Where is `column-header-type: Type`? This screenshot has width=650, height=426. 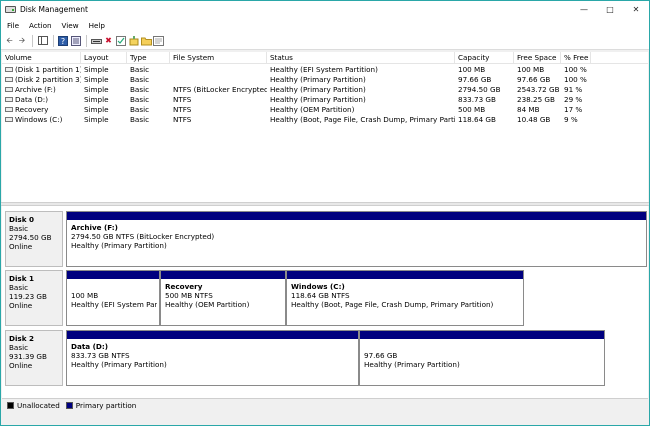 column-header-type: Type is located at coordinates (148, 58).